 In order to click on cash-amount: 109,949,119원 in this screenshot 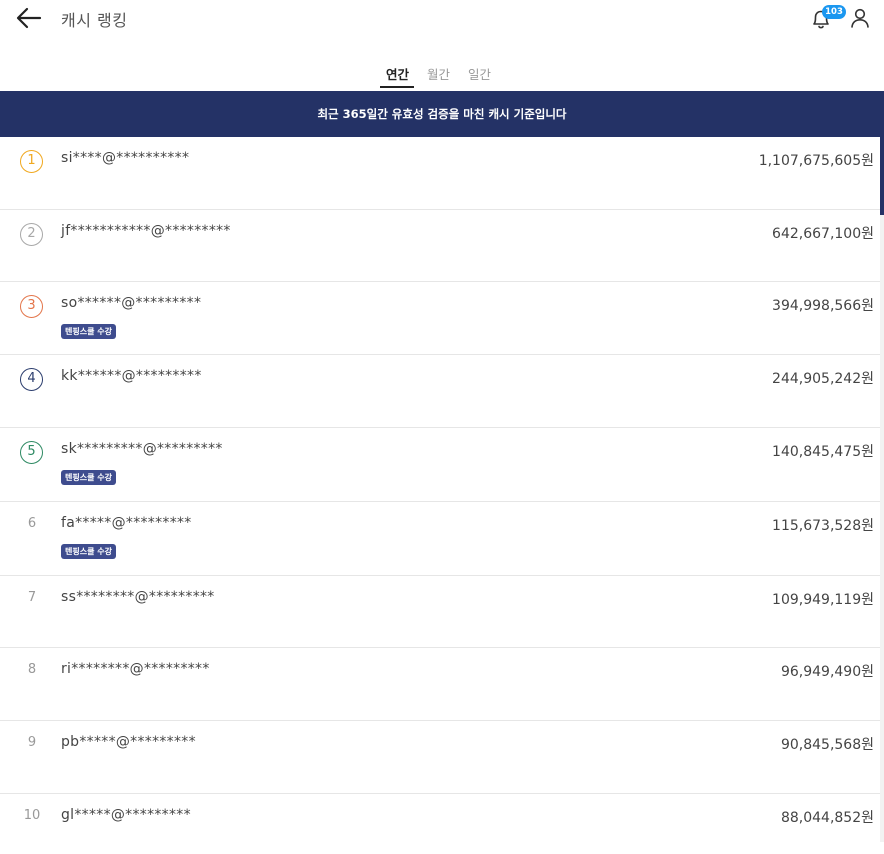, I will do `click(823, 600)`.